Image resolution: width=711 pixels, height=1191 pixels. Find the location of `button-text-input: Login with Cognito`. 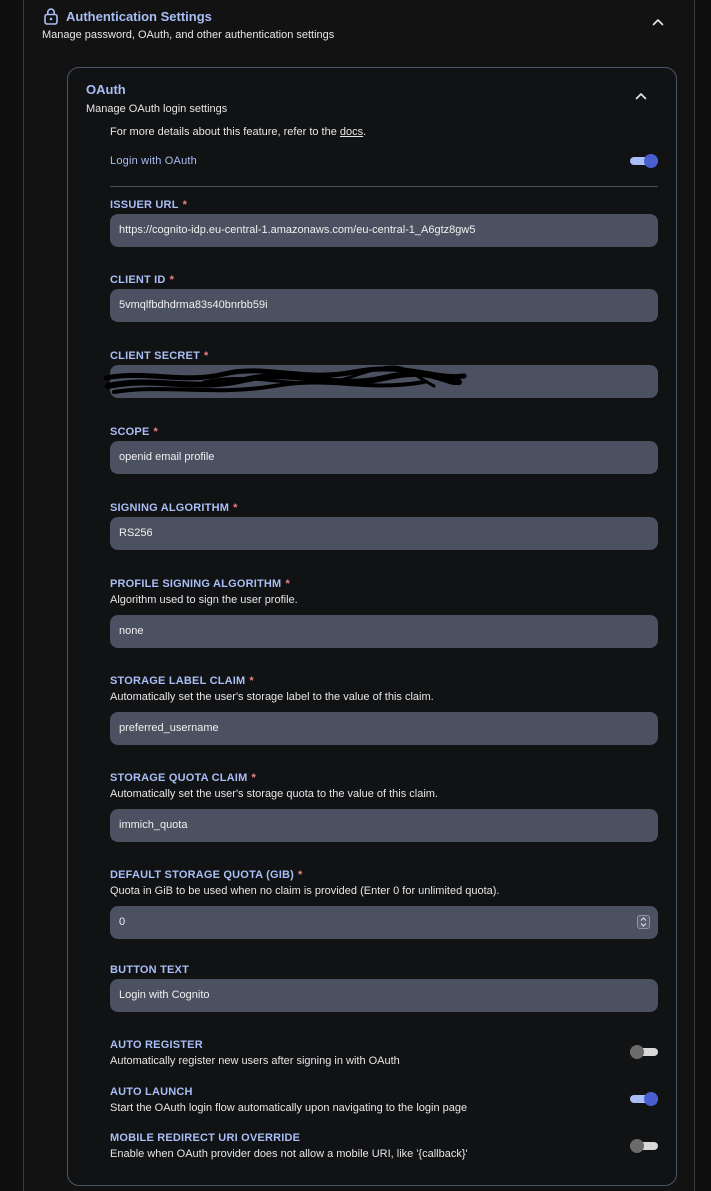

button-text-input: Login with Cognito is located at coordinates (384, 995).